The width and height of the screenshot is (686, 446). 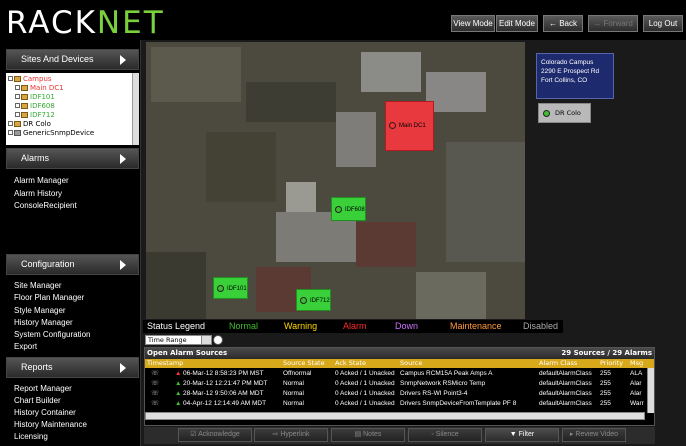 What do you see at coordinates (517, 23) in the screenshot?
I see `edit-mode-button: Edit Mode` at bounding box center [517, 23].